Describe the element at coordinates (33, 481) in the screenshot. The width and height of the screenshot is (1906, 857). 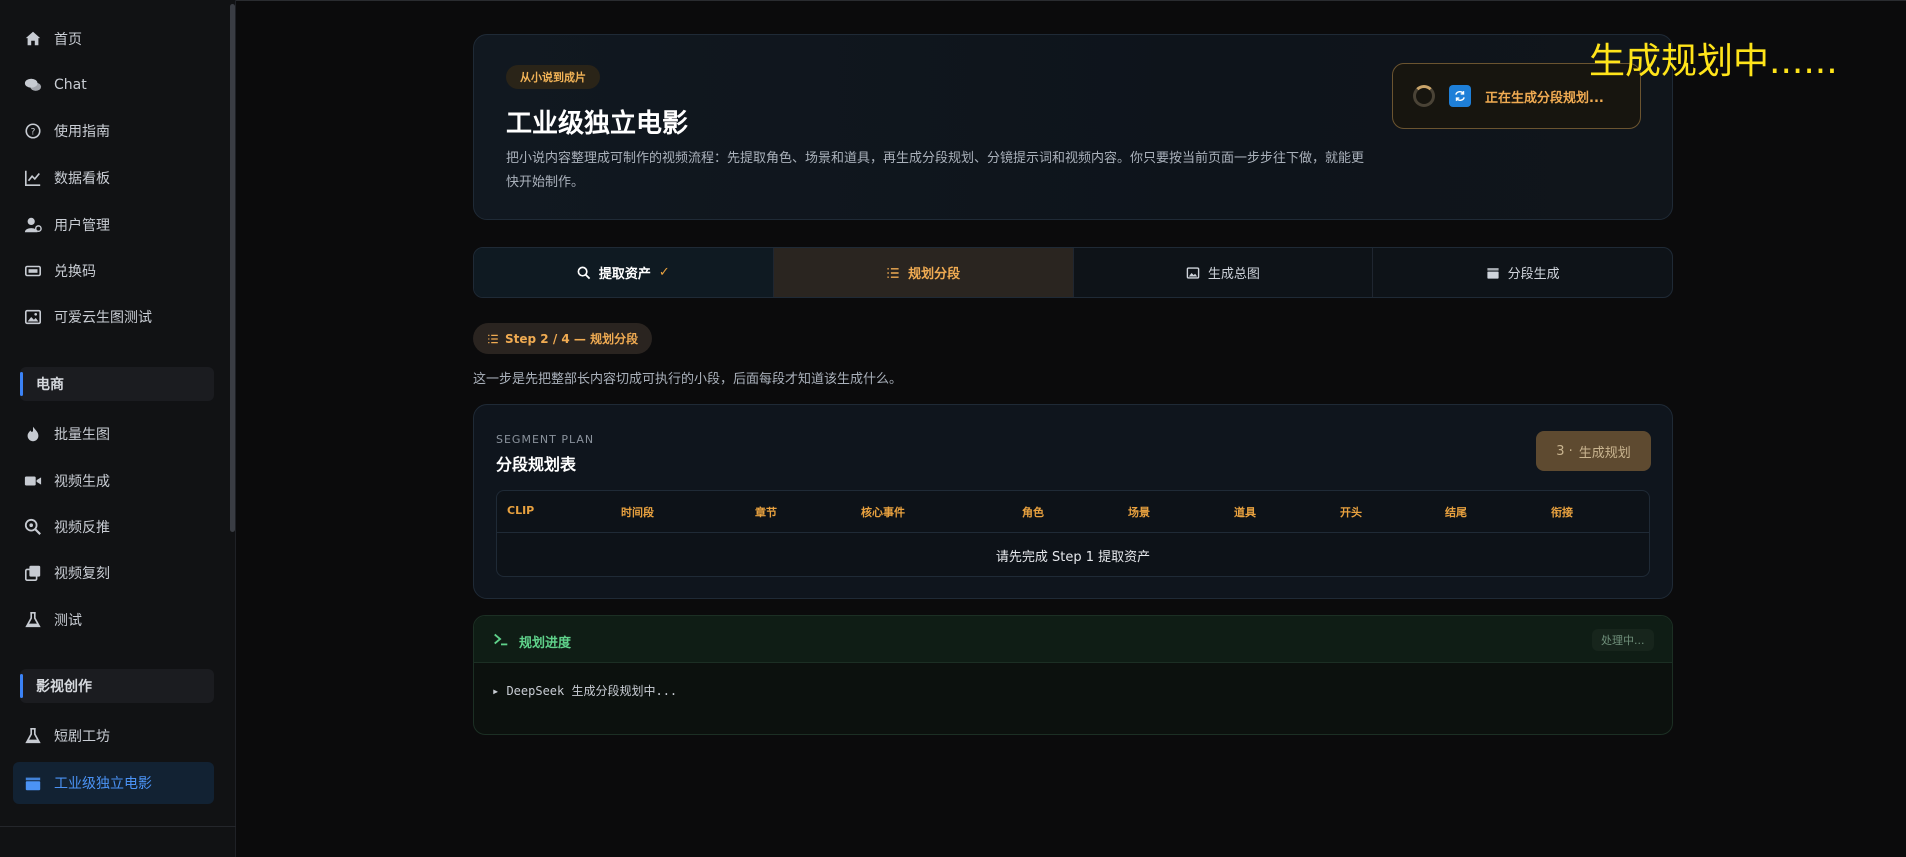
I see `video-icon` at that location.